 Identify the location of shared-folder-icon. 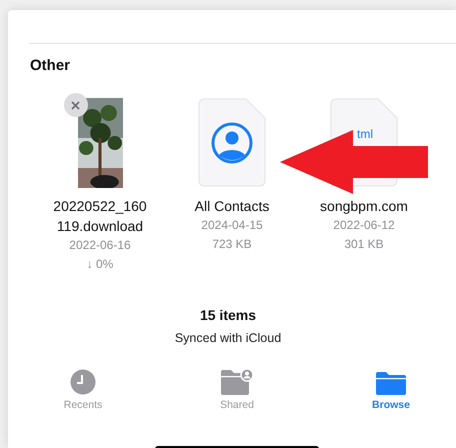
(237, 382).